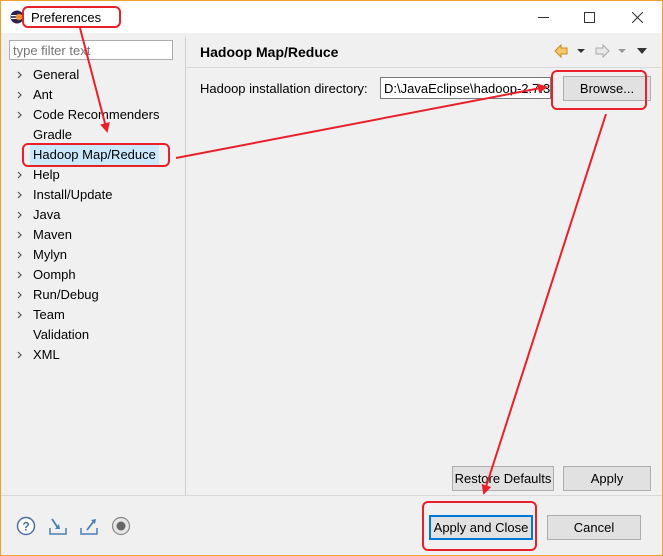 The image size is (663, 556). What do you see at coordinates (54, 274) in the screenshot?
I see `tree-item-label: Oomph` at bounding box center [54, 274].